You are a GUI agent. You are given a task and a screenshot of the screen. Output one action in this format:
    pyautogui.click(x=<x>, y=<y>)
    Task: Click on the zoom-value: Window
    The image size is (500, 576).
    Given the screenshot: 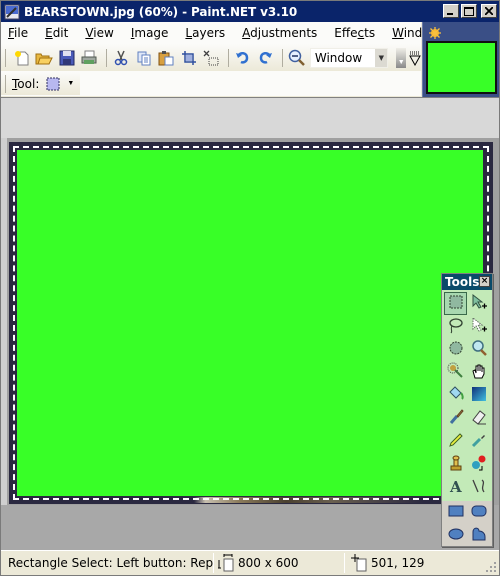 What is the action you would take?
    pyautogui.click(x=338, y=57)
    